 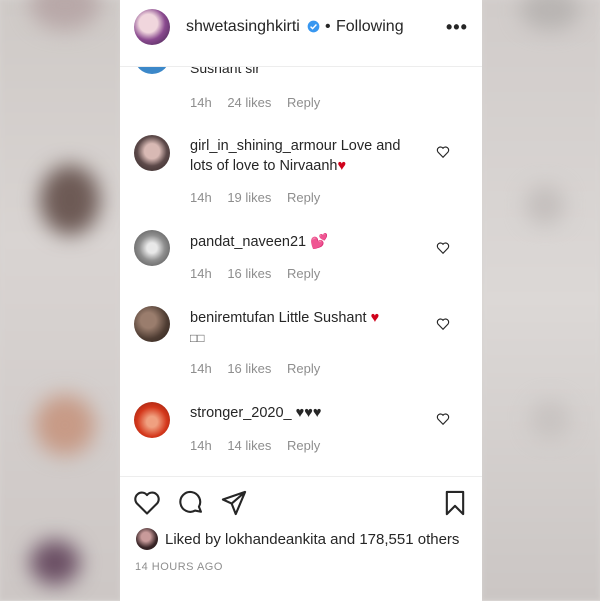 I want to click on comment-likes: 19 likes, so click(x=249, y=197).